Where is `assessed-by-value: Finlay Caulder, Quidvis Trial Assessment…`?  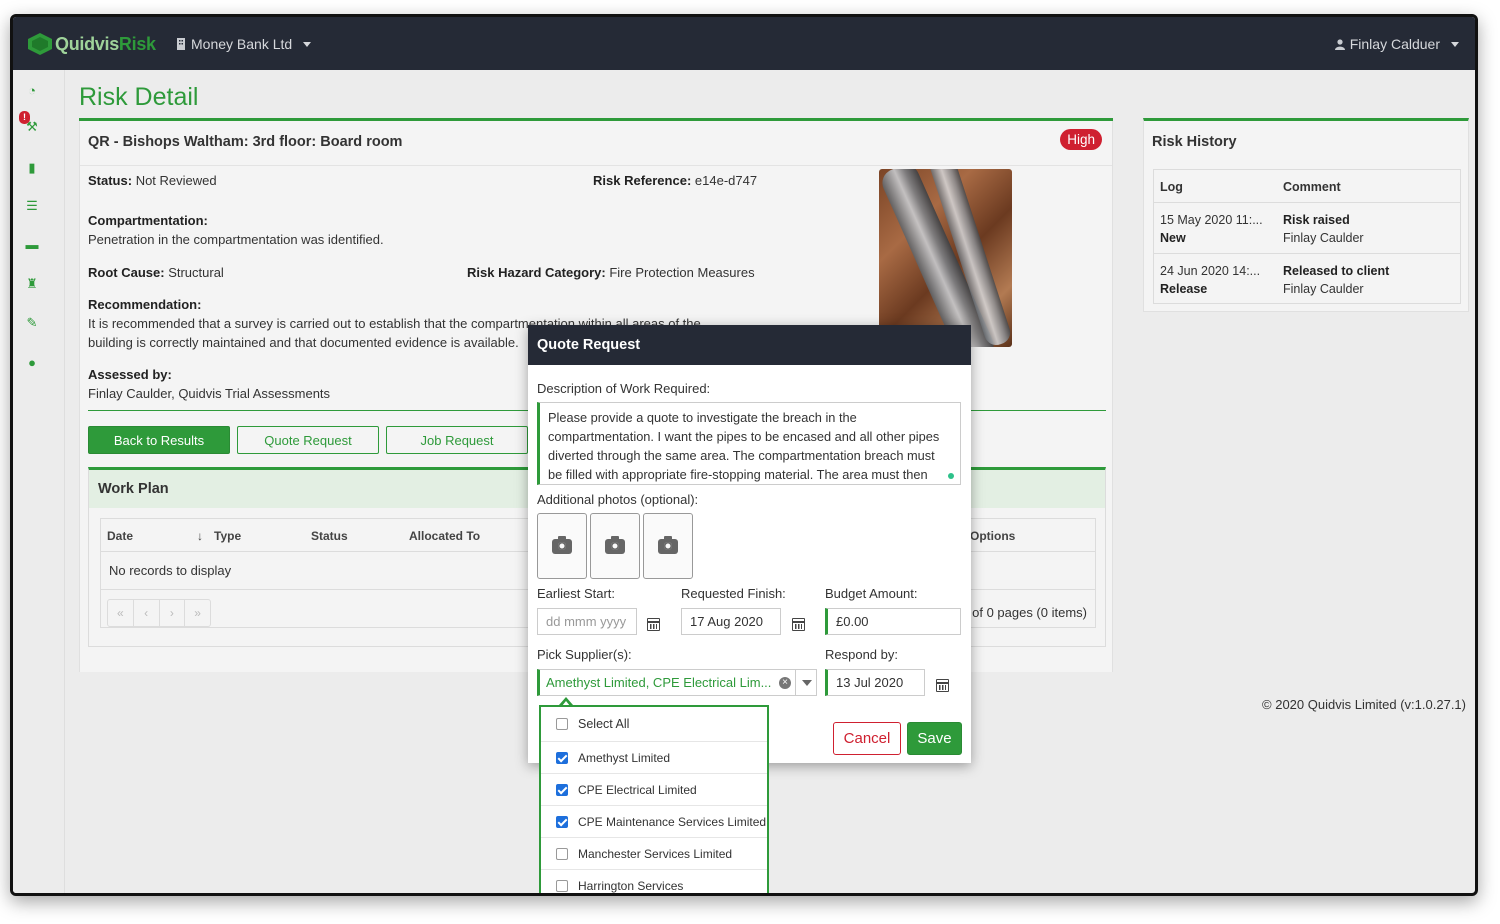
assessed-by-value: Finlay Caulder, Quidvis Trial Assessment… is located at coordinates (209, 393).